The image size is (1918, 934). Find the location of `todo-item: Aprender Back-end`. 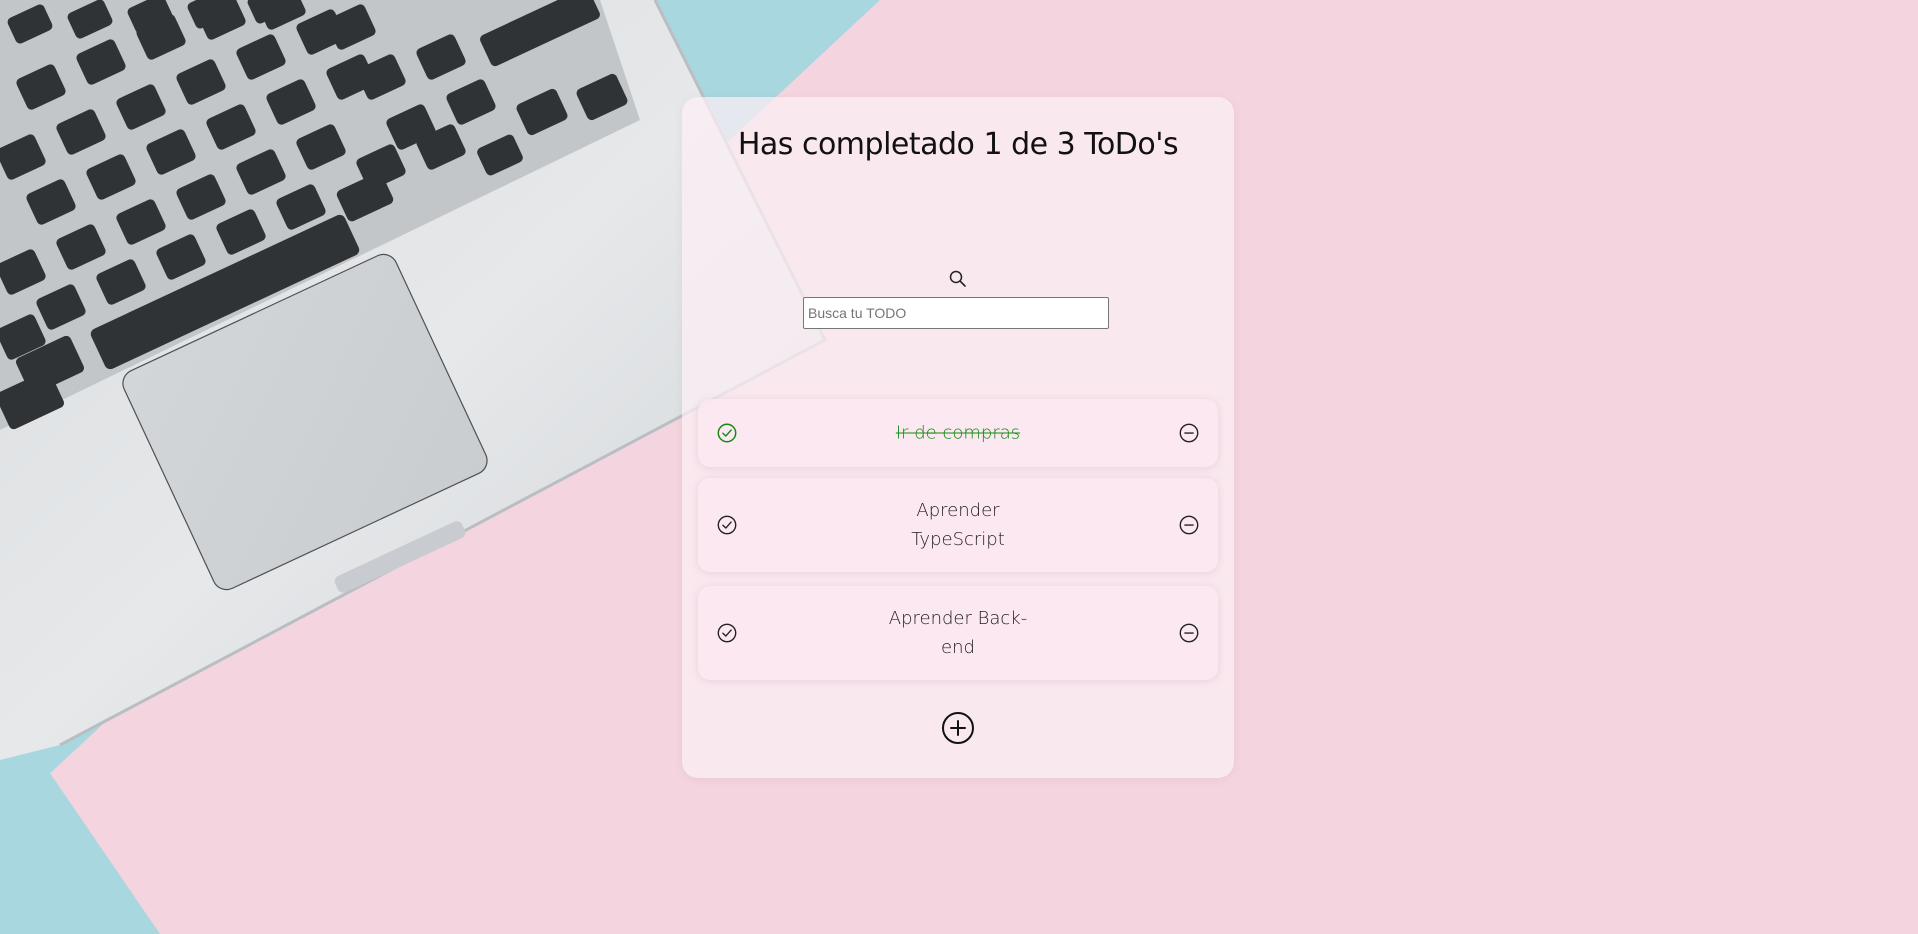

todo-item: Aprender Back-end is located at coordinates (958, 633).